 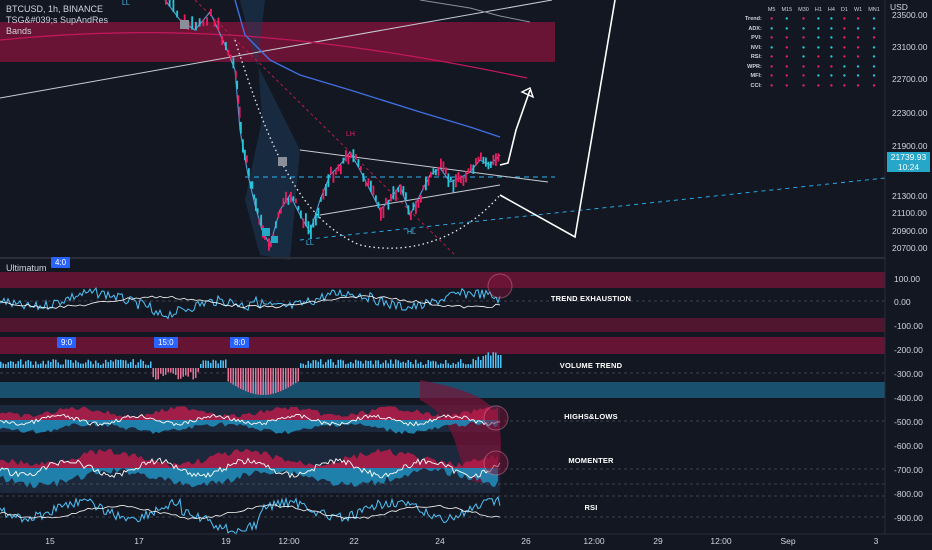 I want to click on indicator-legend-supres: TSG&#039;s SupAndRes, so click(x=57, y=20).